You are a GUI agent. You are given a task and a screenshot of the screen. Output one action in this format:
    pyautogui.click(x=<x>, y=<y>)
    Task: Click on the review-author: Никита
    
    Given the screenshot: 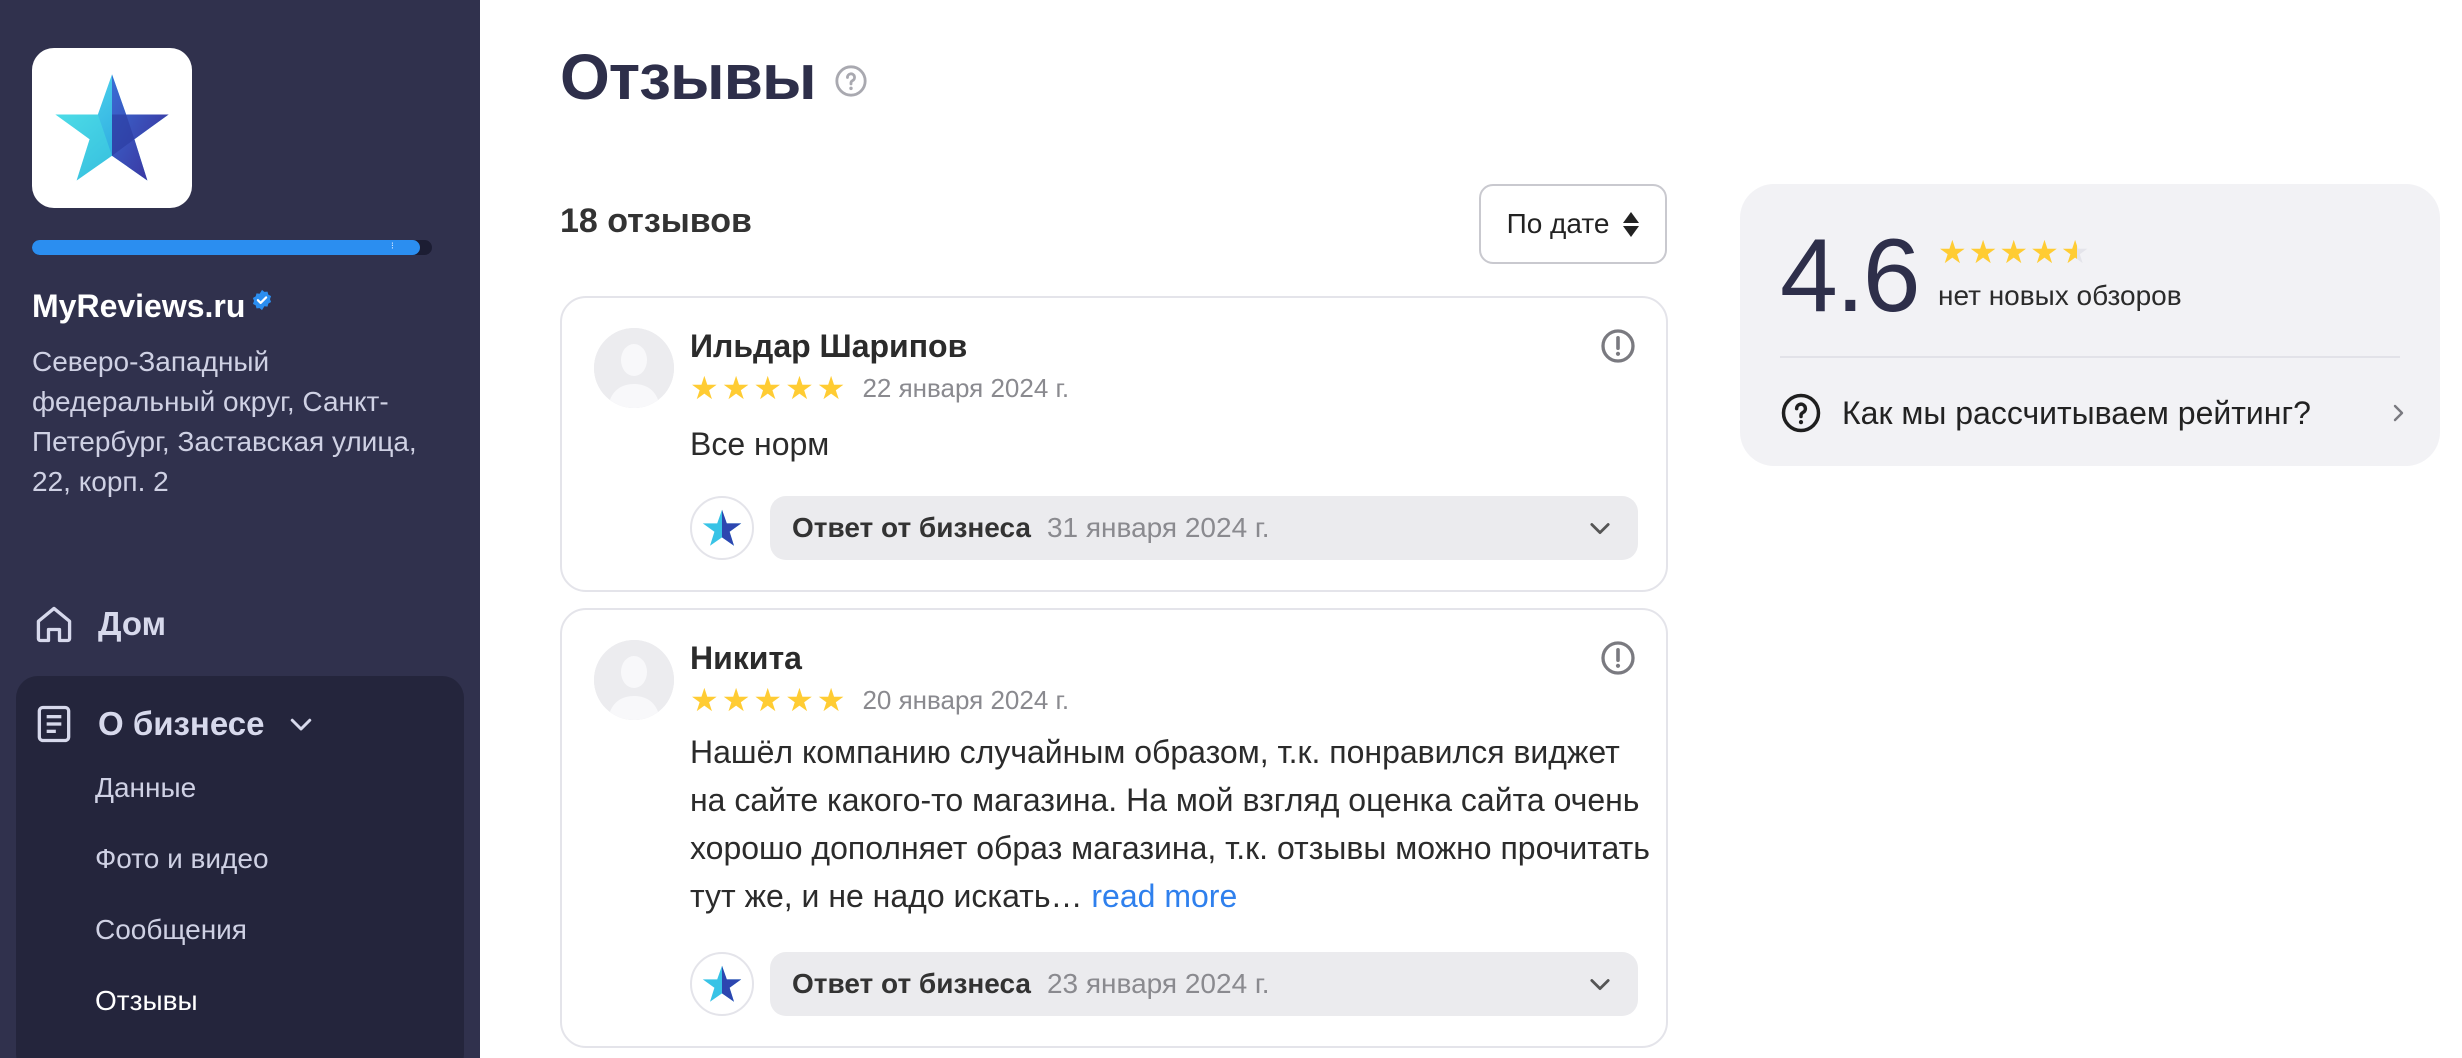 What is the action you would take?
    pyautogui.click(x=746, y=658)
    